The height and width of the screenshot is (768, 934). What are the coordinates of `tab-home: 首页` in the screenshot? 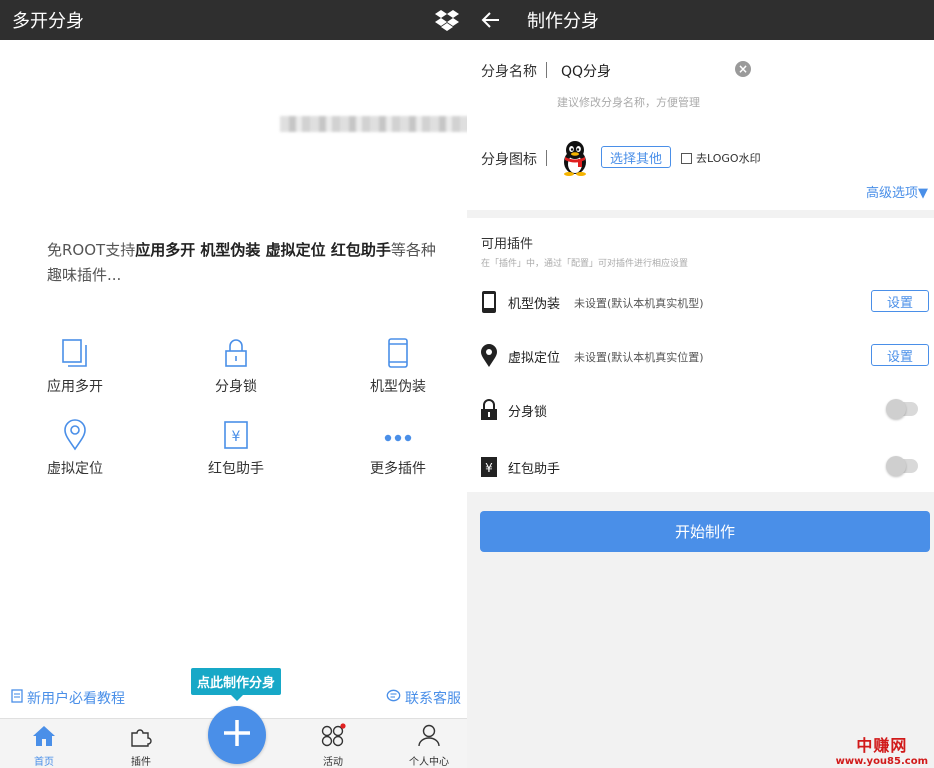 It's located at (44, 743).